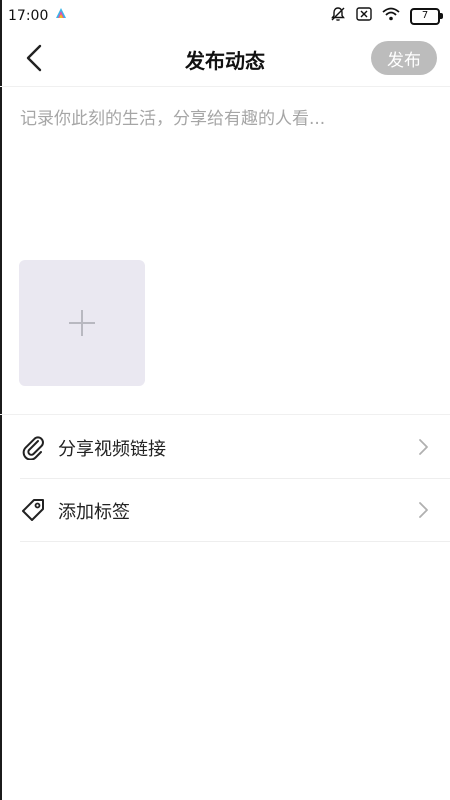 The width and height of the screenshot is (450, 800). I want to click on status-right: 7, so click(386, 16).